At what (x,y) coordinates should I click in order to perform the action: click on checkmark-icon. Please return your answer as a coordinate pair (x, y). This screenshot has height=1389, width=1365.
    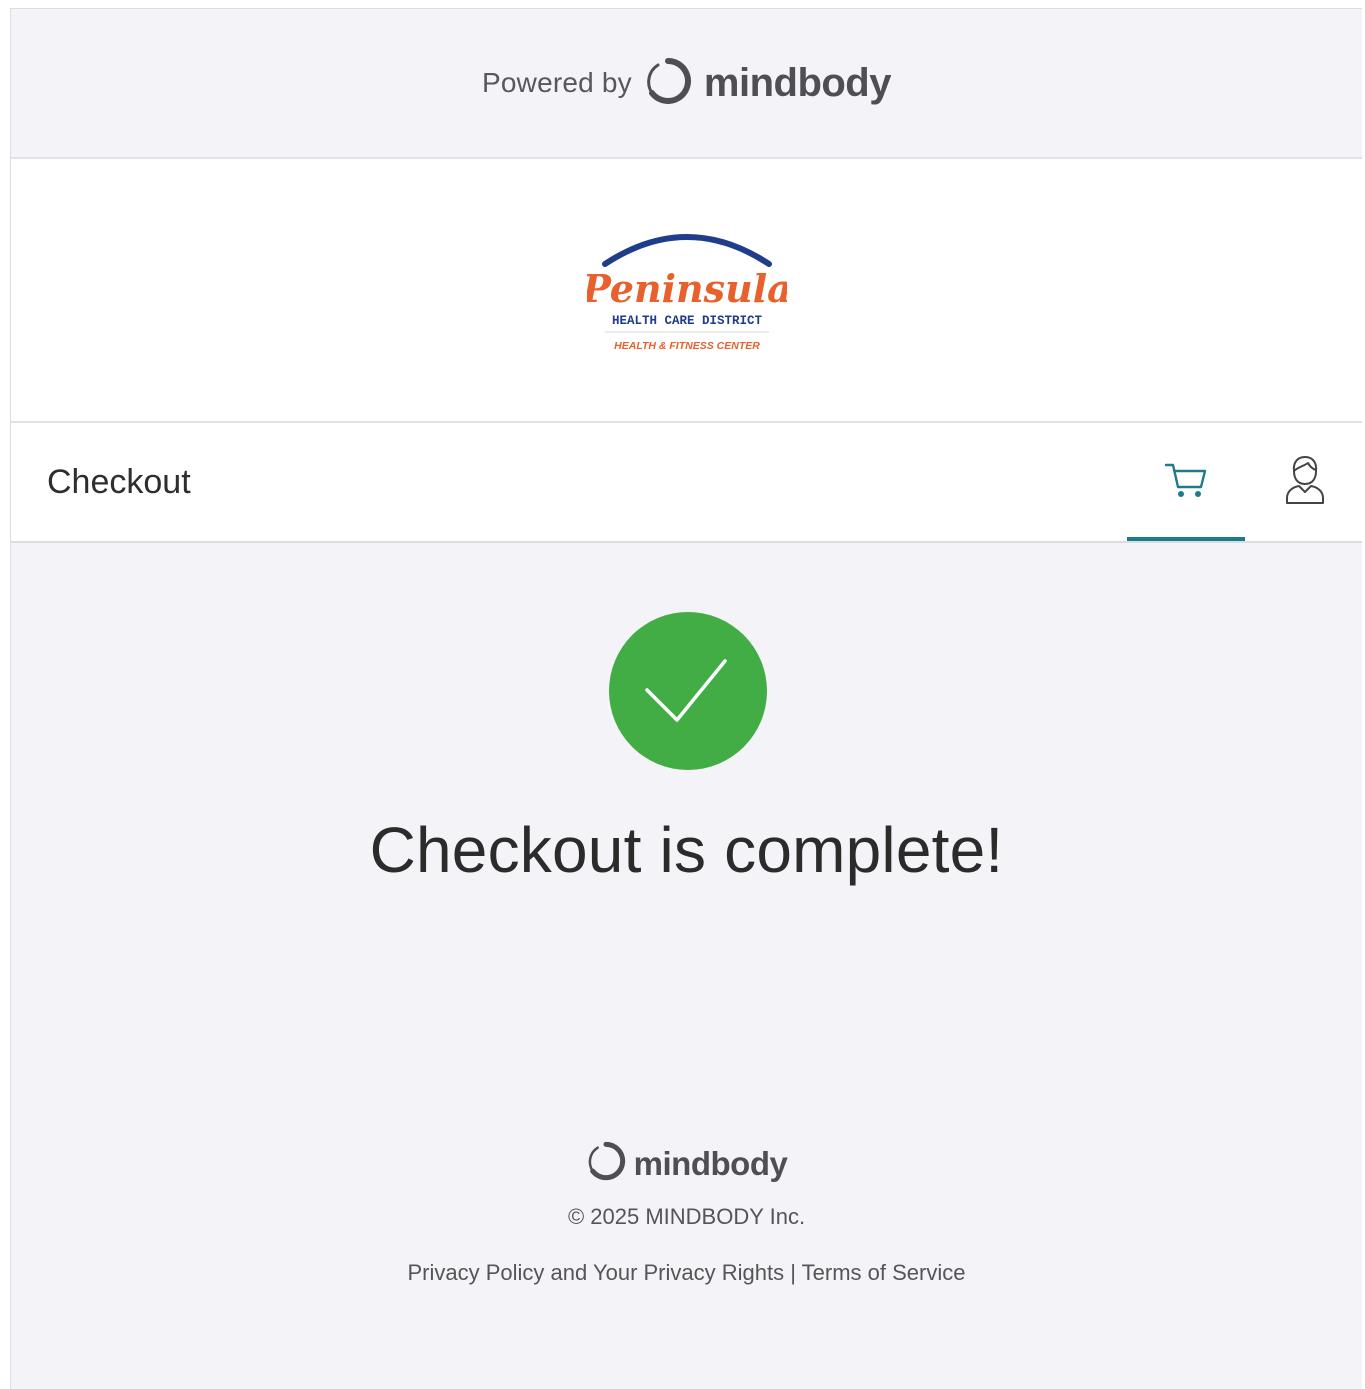
    Looking at the image, I should click on (686, 690).